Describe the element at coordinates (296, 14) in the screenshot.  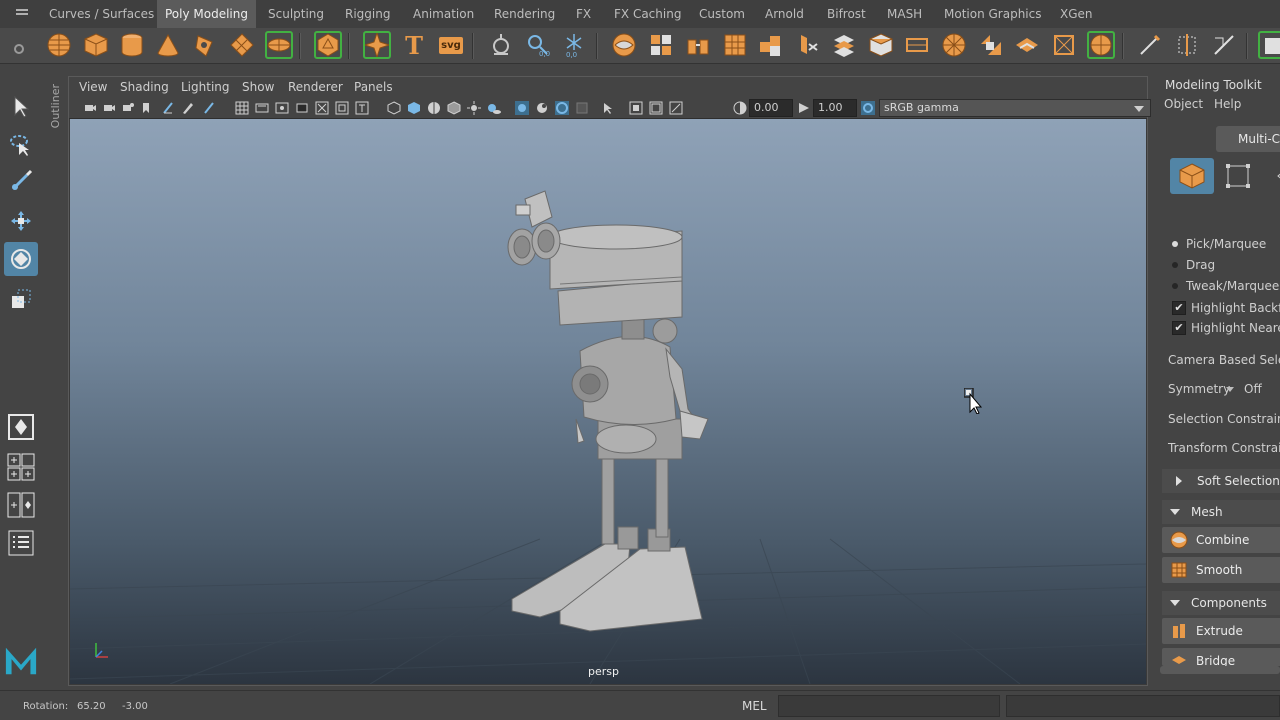
I see `shelf-tab-sculpting: Sculpting` at that location.